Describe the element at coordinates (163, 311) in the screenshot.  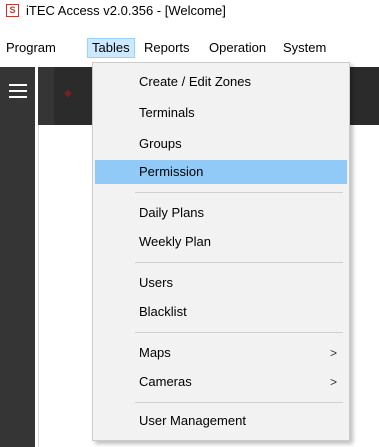
I see `menu-item-label: Blacklist` at that location.